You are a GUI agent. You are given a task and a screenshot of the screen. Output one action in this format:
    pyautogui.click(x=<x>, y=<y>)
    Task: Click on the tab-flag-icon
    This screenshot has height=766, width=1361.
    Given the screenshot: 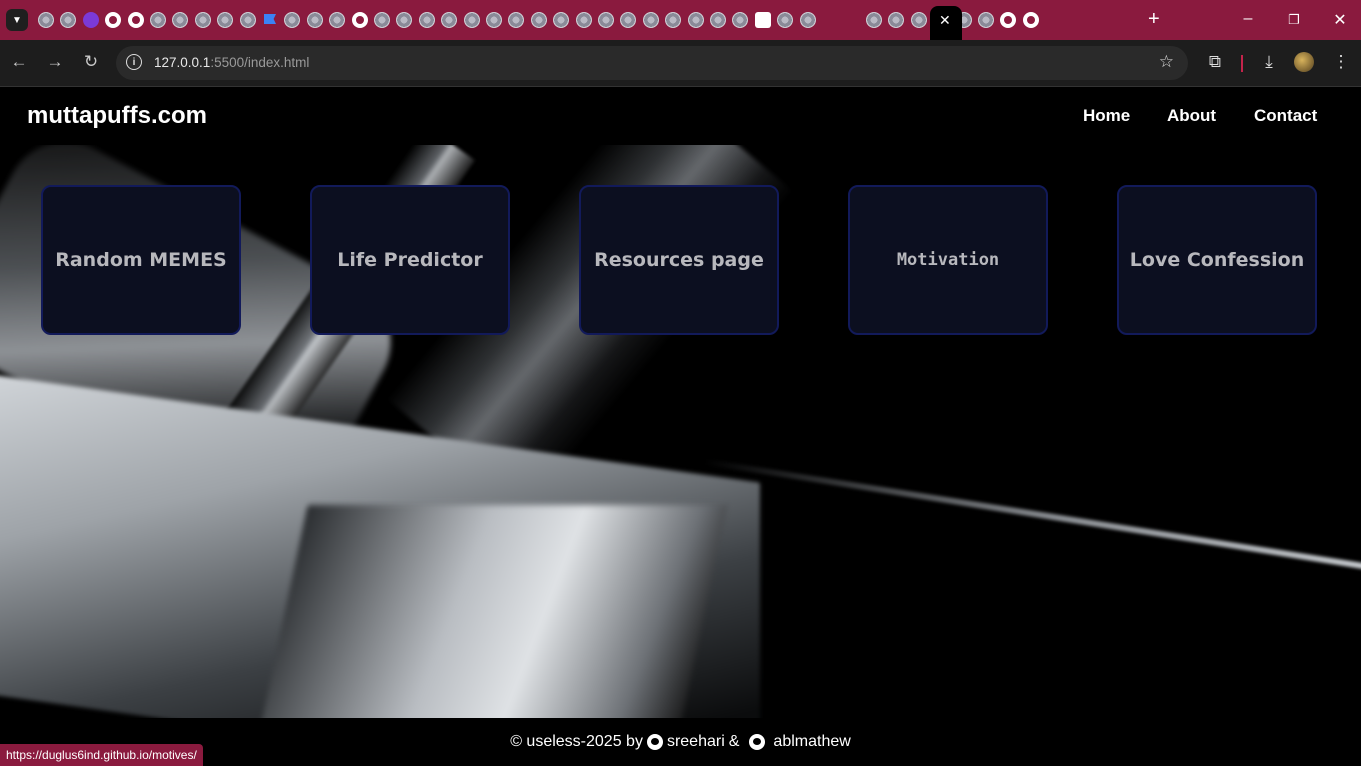 What is the action you would take?
    pyautogui.click(x=270, y=20)
    